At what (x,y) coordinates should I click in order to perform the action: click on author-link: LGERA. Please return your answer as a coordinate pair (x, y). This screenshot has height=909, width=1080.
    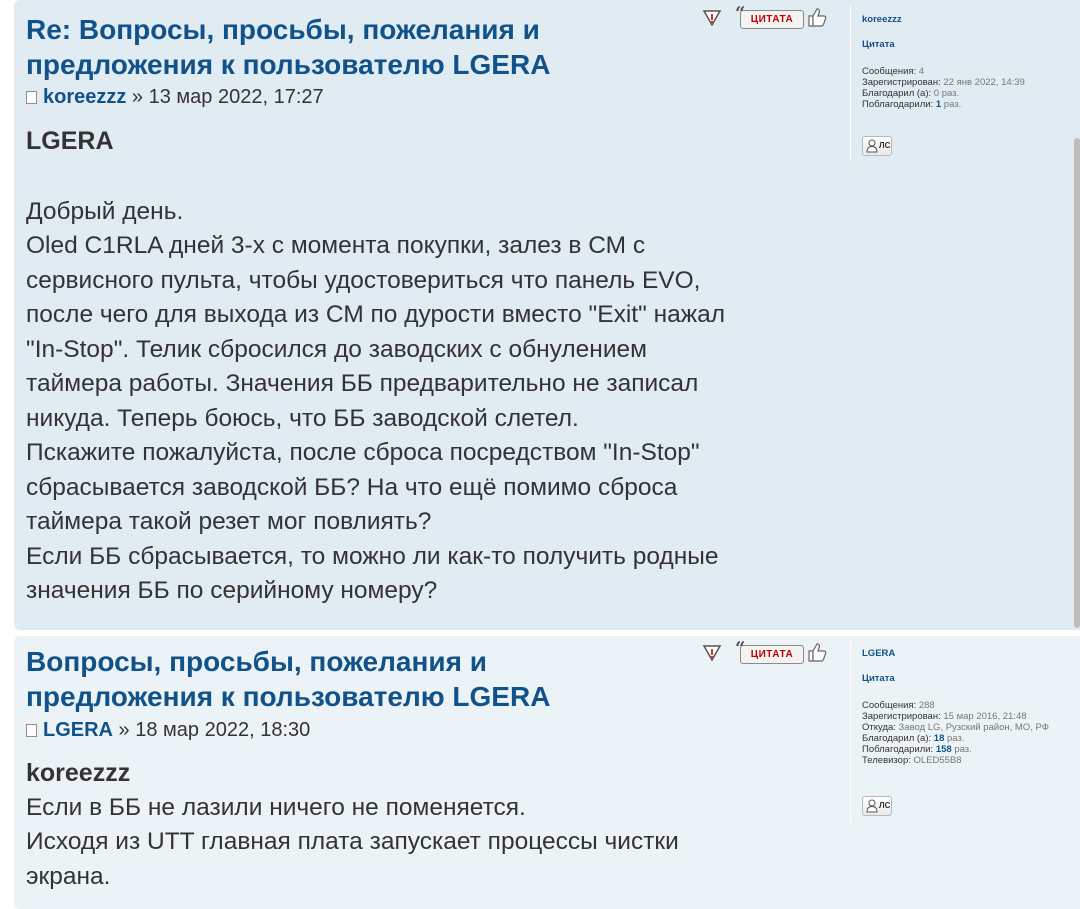
    Looking at the image, I should click on (78, 730).